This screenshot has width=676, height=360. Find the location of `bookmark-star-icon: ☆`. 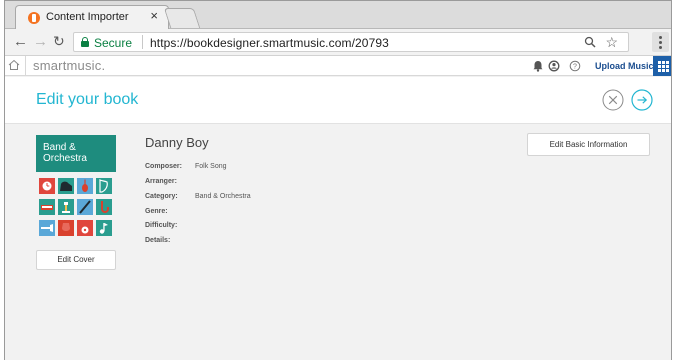

bookmark-star-icon: ☆ is located at coordinates (611, 42).